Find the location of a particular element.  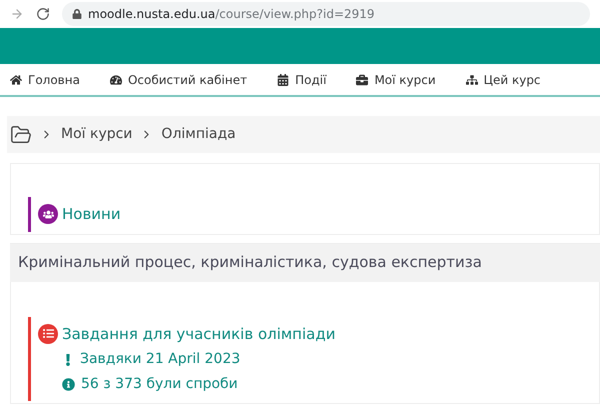

nav-link: Події is located at coordinates (301, 79).